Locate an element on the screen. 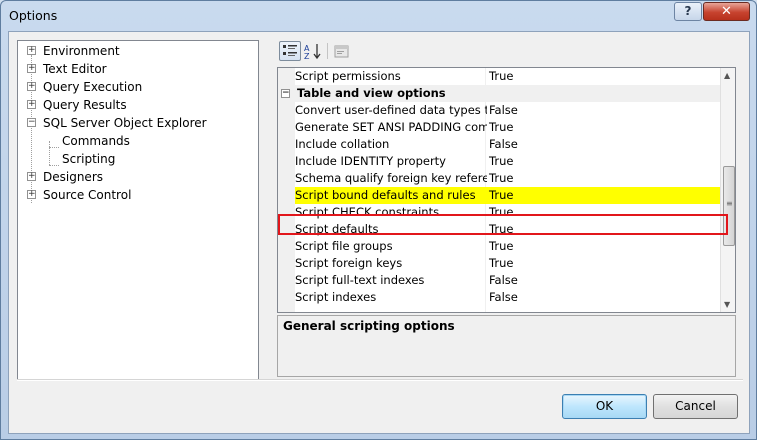 Image resolution: width=757 pixels, height=440 pixels. scroll-thumb: ≡ is located at coordinates (729, 206).